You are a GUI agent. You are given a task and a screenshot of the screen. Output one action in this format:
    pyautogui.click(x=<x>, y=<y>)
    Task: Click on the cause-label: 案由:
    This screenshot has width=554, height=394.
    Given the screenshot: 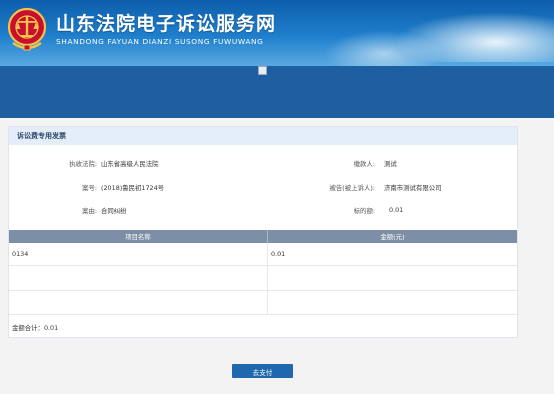 What is the action you would take?
    pyautogui.click(x=89, y=211)
    